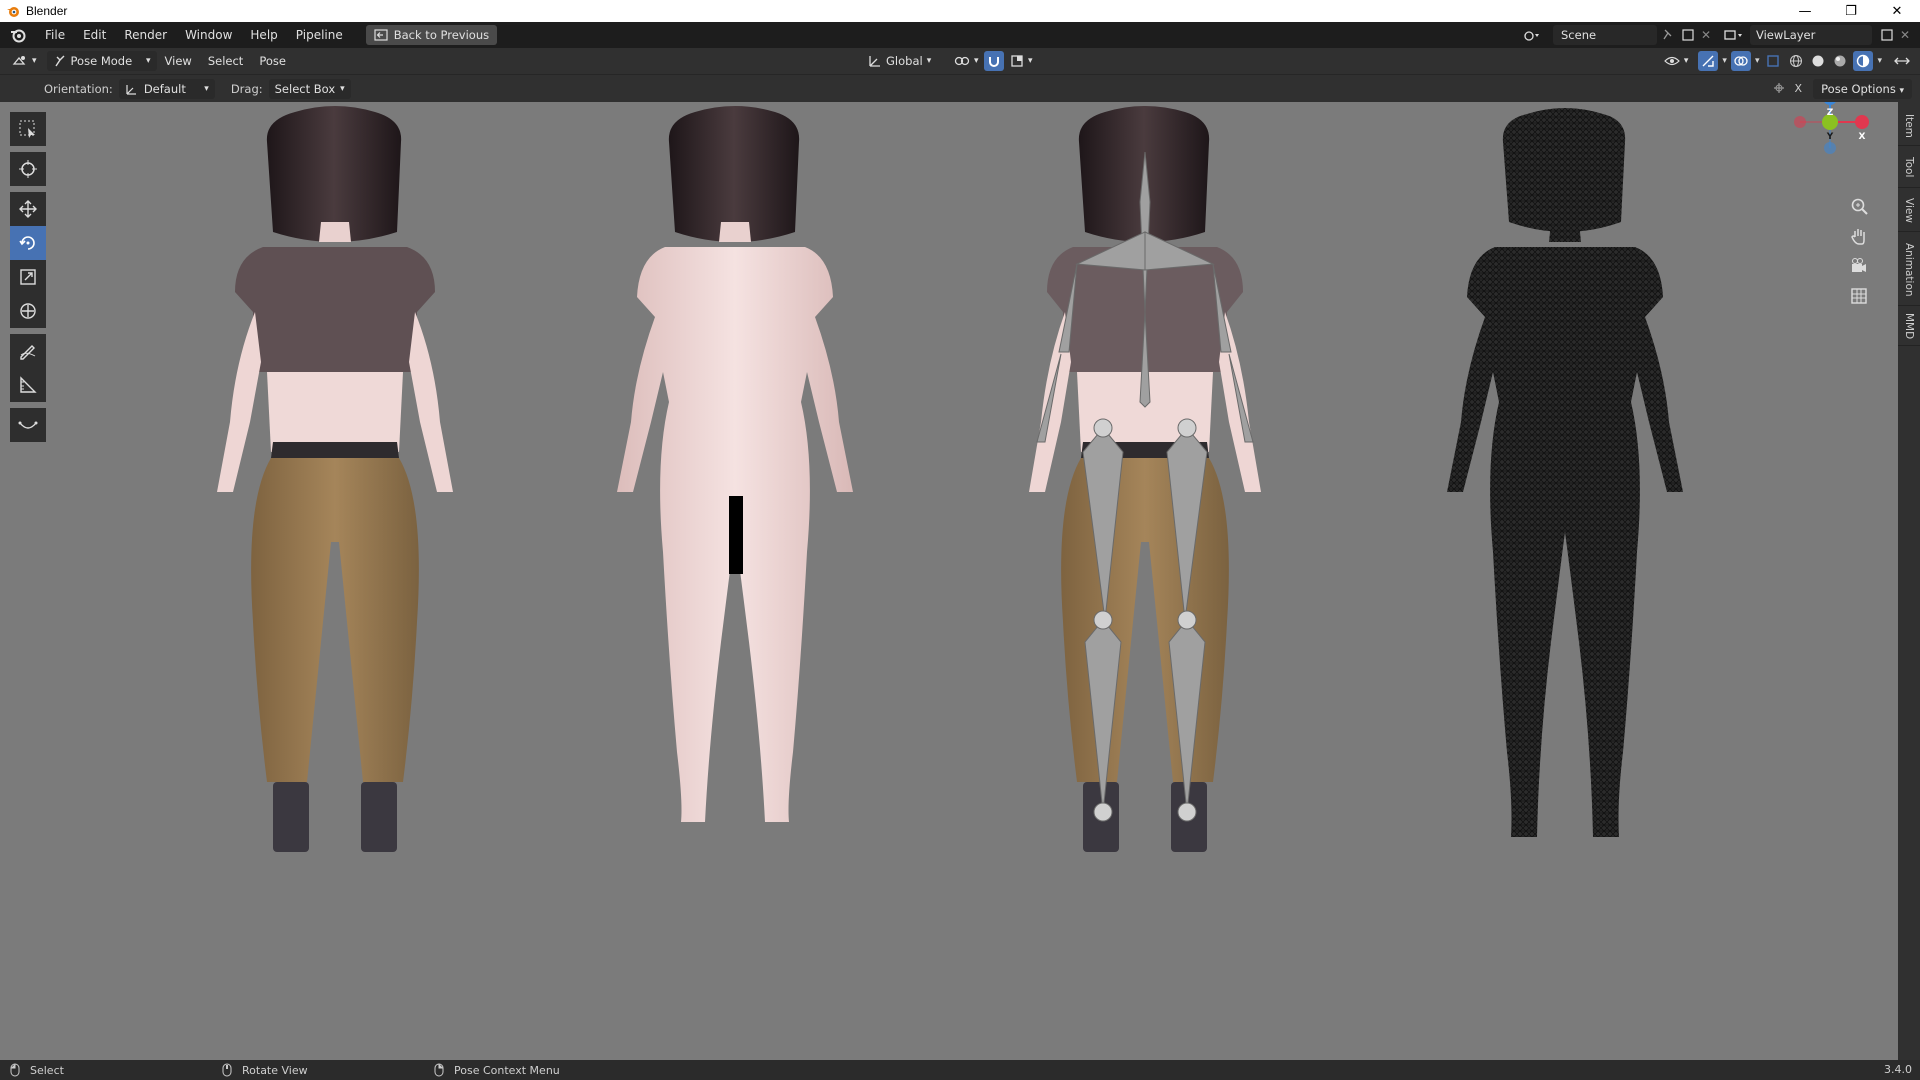 The height and width of the screenshot is (1080, 1920). I want to click on perspective-toggle-button, so click(1859, 296).